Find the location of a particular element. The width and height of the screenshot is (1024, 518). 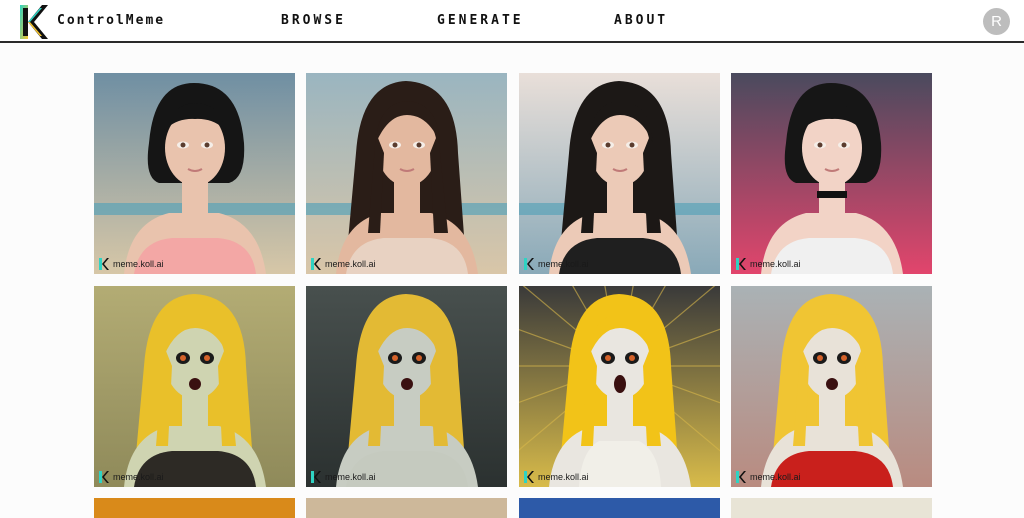

top-navigation-bar: ControlMeme BROWSE GENERATE ABOUT R is located at coordinates (512, 21).